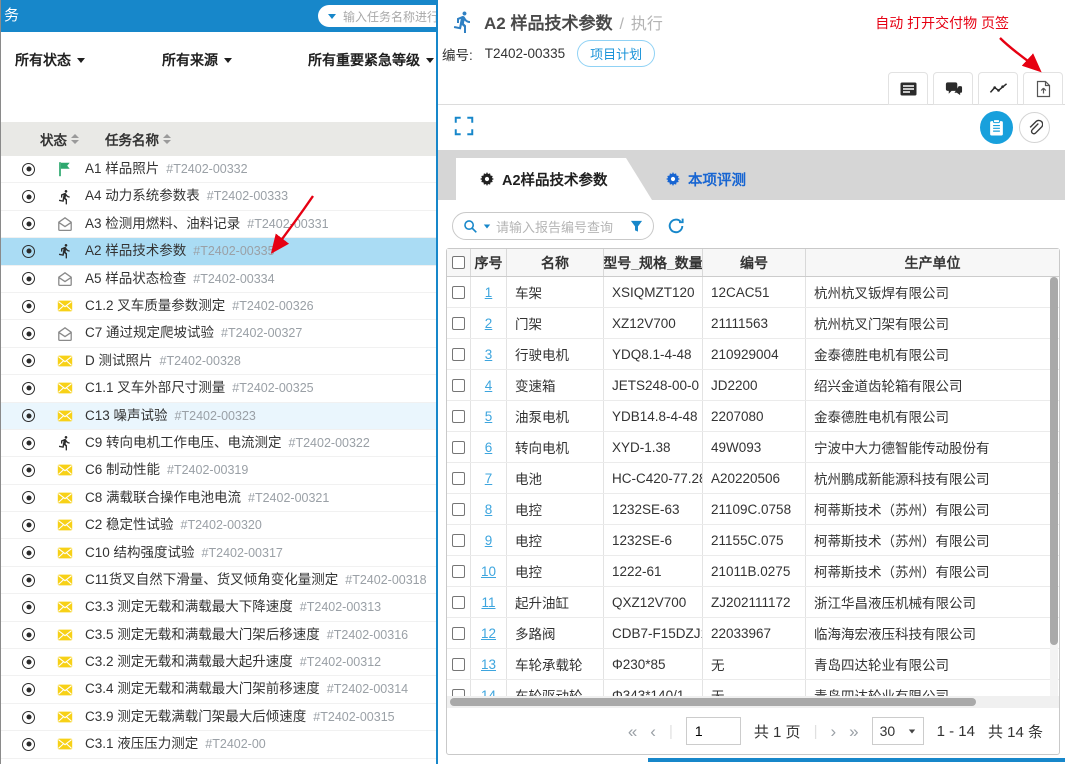  What do you see at coordinates (371, 60) in the screenshot?
I see `filter-priority-dropdown: 所有重要紧急等级` at bounding box center [371, 60].